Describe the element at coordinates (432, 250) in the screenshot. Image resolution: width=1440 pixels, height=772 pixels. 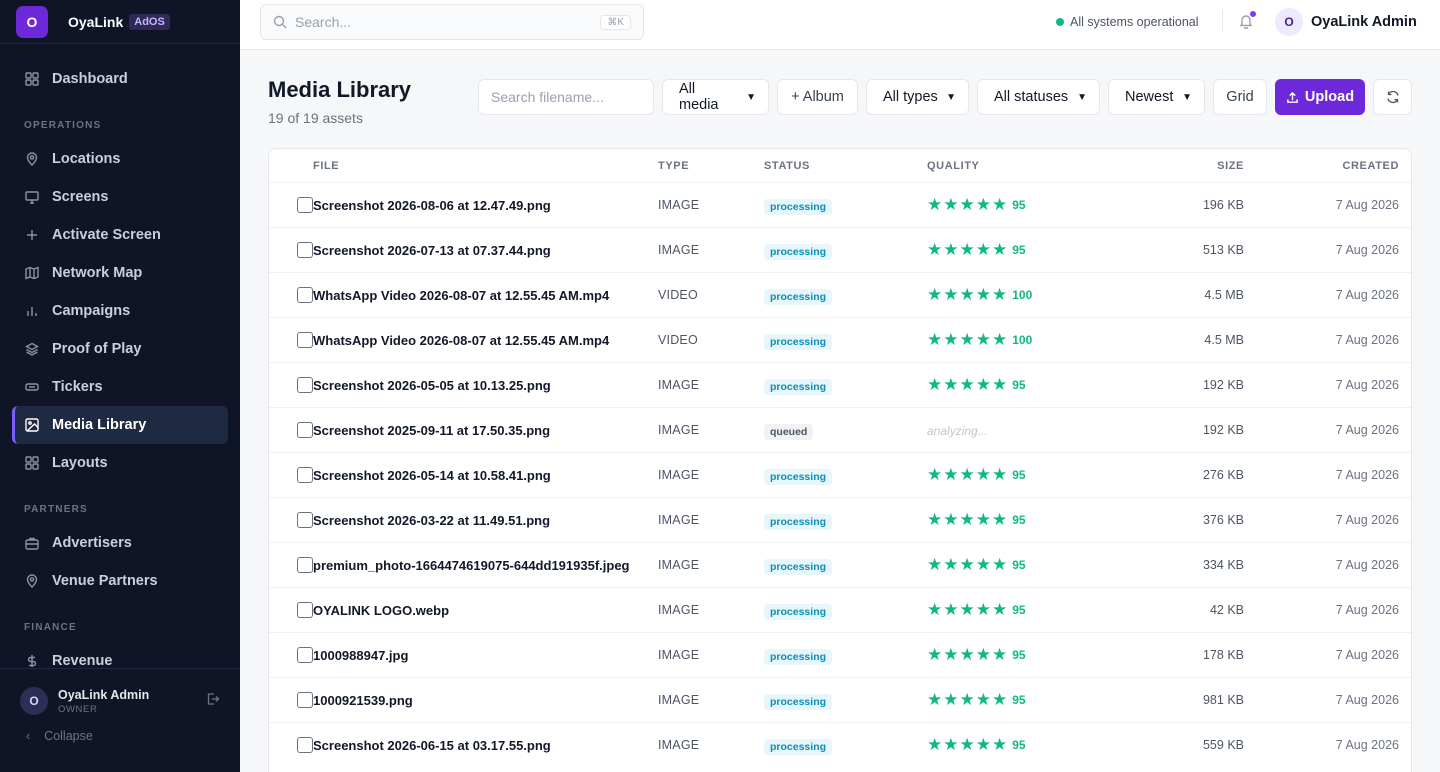
I see `file-name: Screenshot 2026-07-13 at 07.37.44.png` at that location.